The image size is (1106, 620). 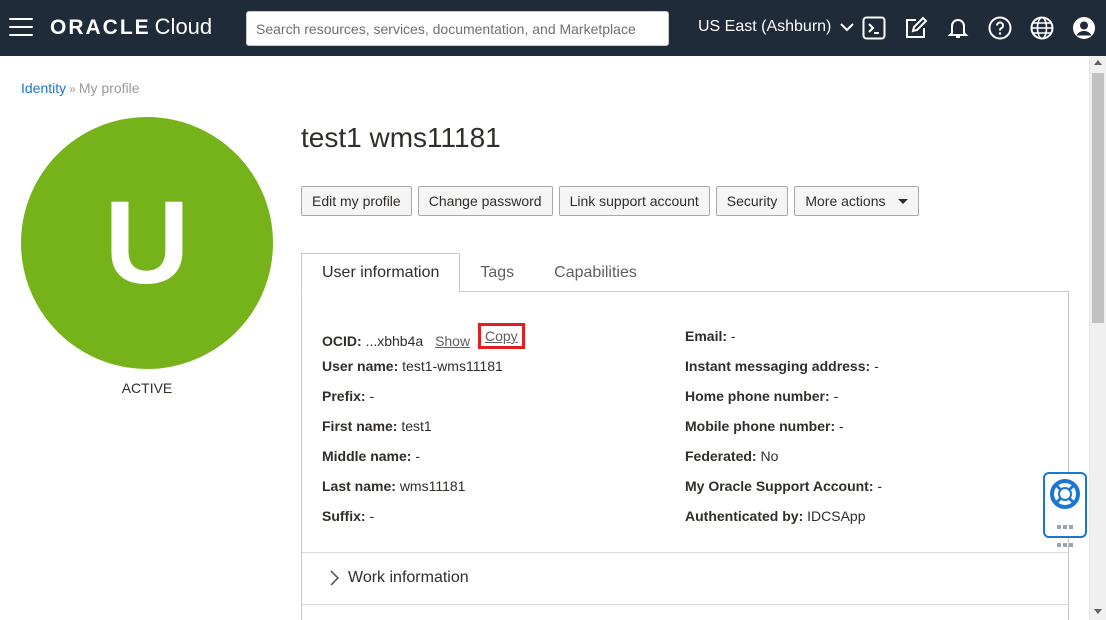 What do you see at coordinates (360, 366) in the screenshot?
I see `user-name-label: User name:` at bounding box center [360, 366].